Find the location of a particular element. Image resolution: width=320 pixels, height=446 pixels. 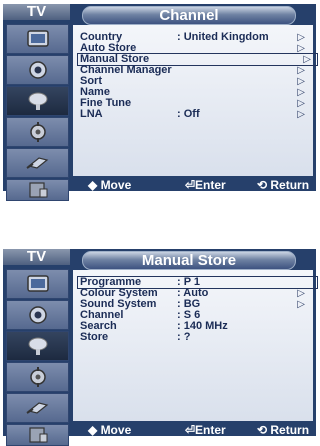

menu-row-search: Search : 140 MHz is located at coordinates (195, 326).